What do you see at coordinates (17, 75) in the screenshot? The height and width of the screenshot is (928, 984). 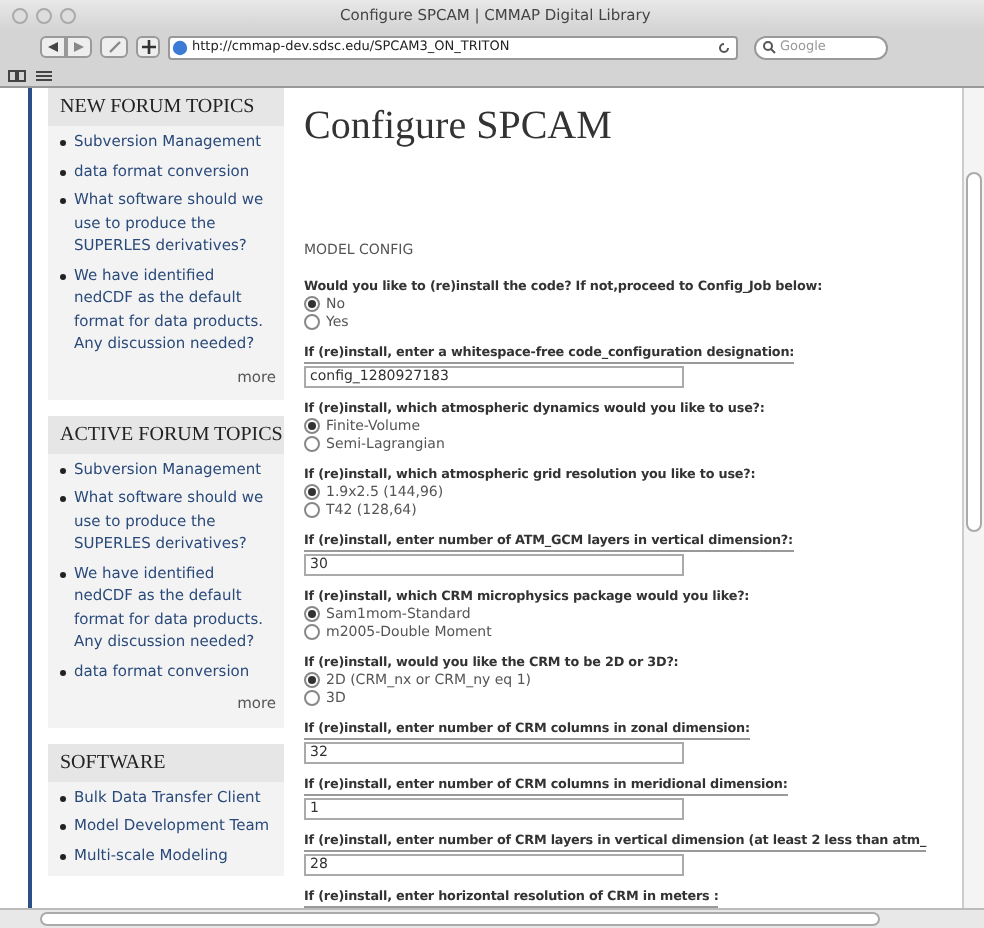 I see `book-icon` at bounding box center [17, 75].